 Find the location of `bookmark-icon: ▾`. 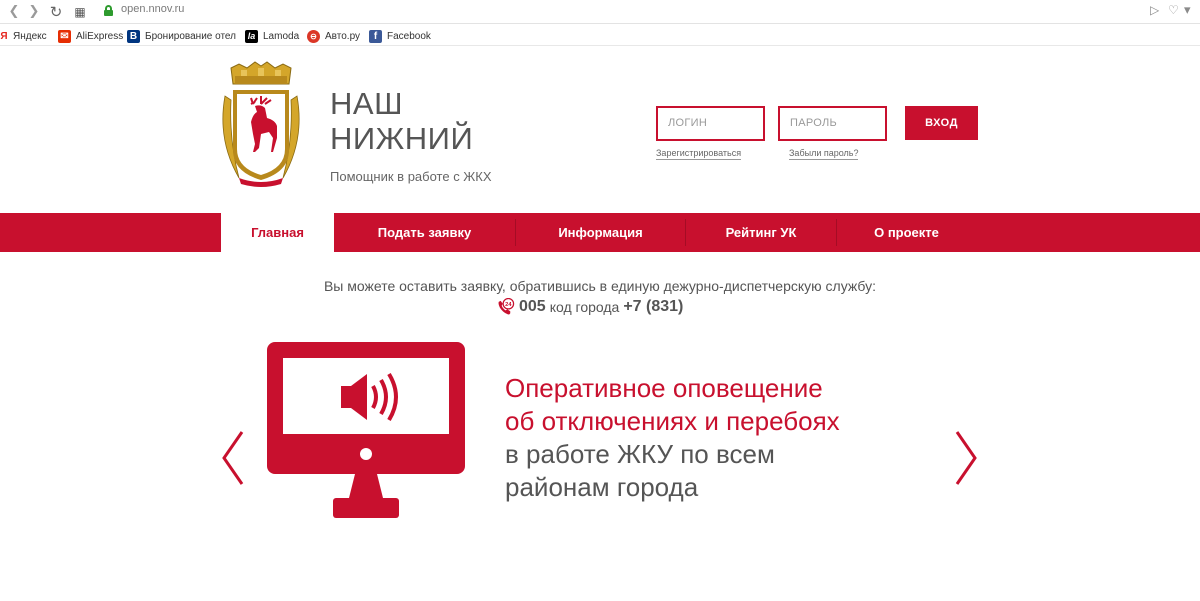

bookmark-icon: ▾ is located at coordinates (1187, 10).